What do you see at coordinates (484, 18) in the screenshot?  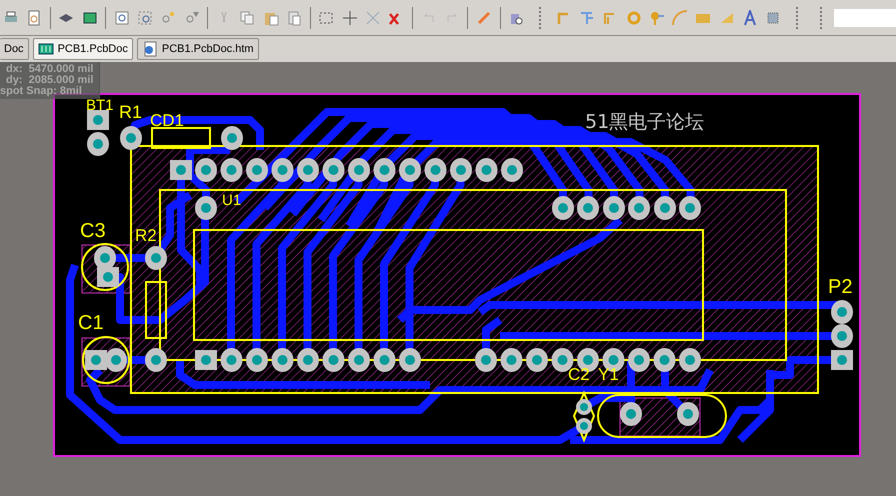 I see `pen-icon` at bounding box center [484, 18].